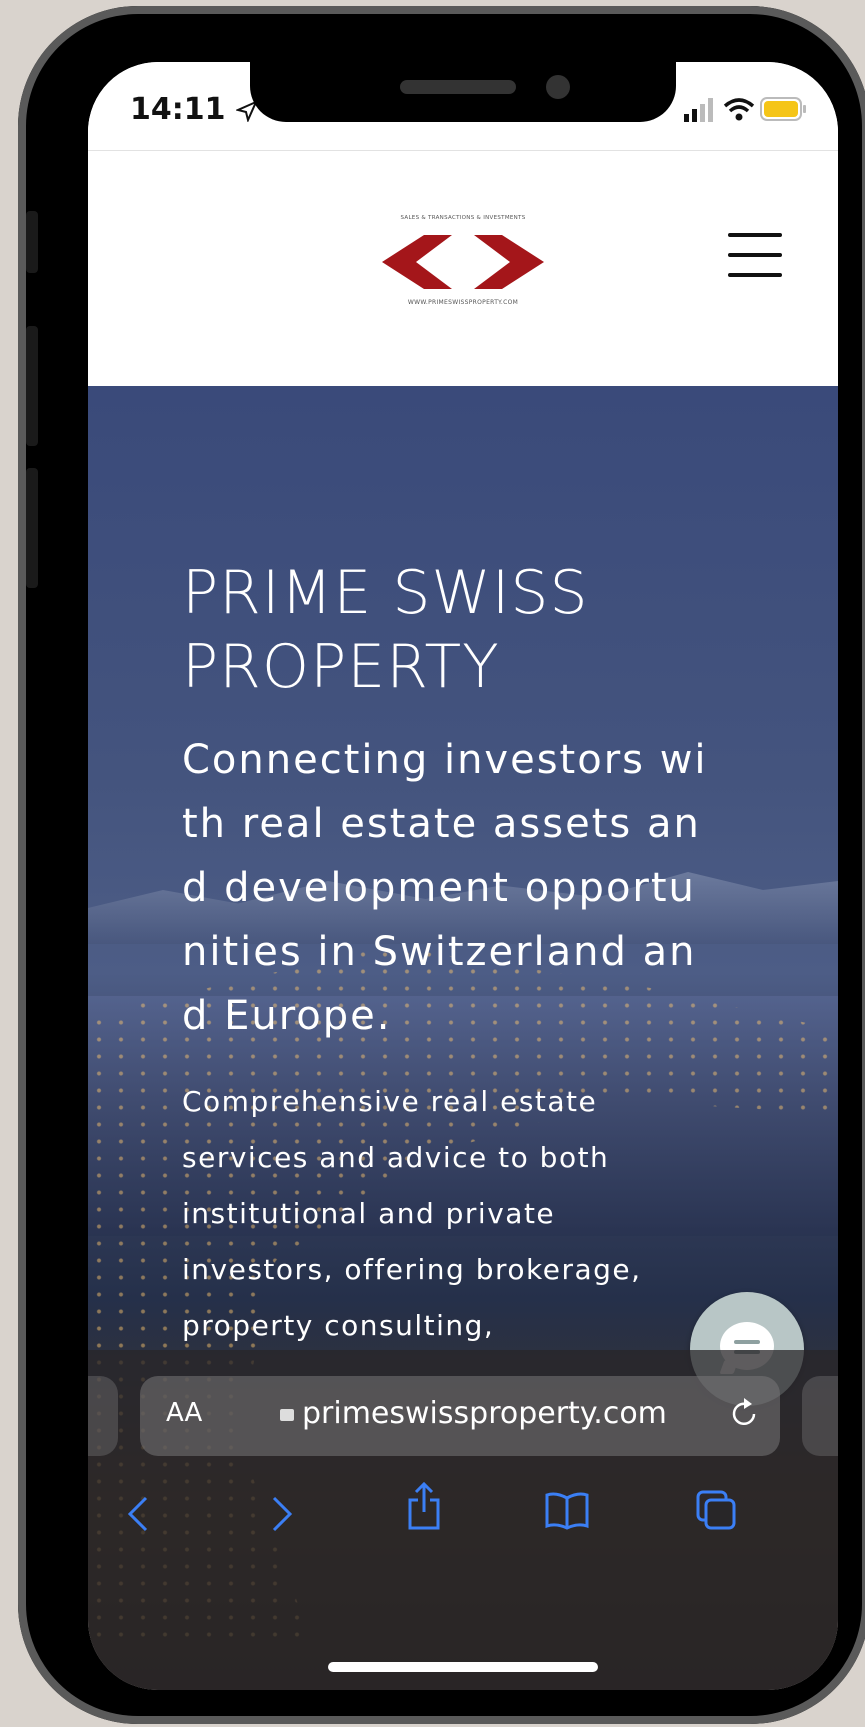 Image resolution: width=865 pixels, height=1727 pixels. I want to click on address-bar: AA primeswissproperty.com, so click(460, 1416).